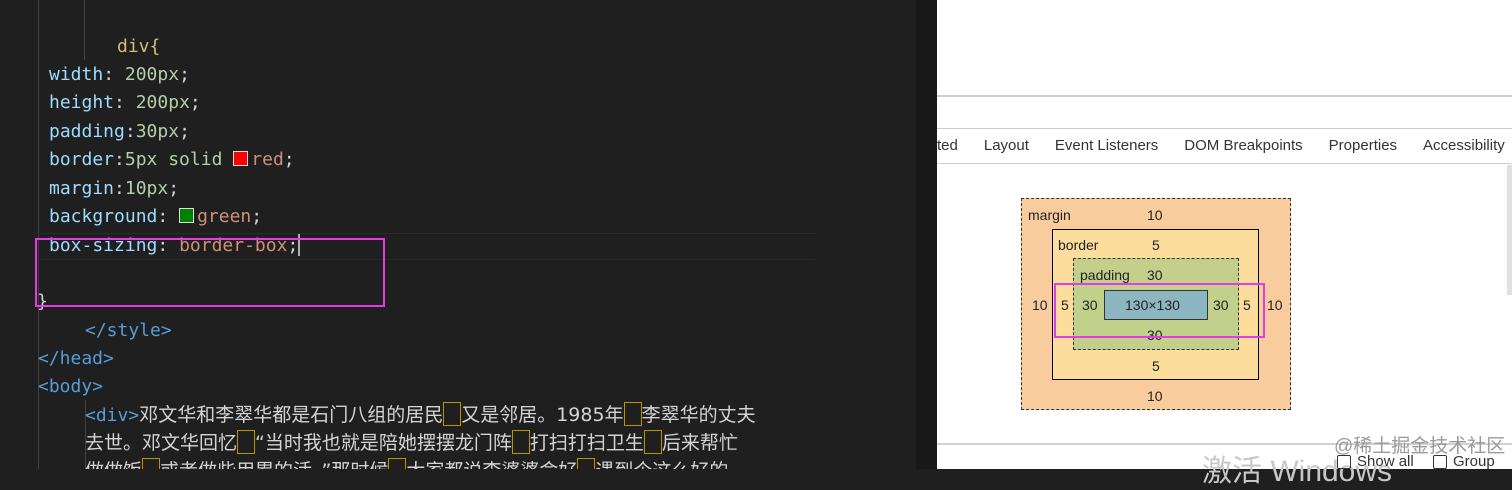 This screenshot has height=490, width=1512. I want to click on value: red, so click(267, 159).